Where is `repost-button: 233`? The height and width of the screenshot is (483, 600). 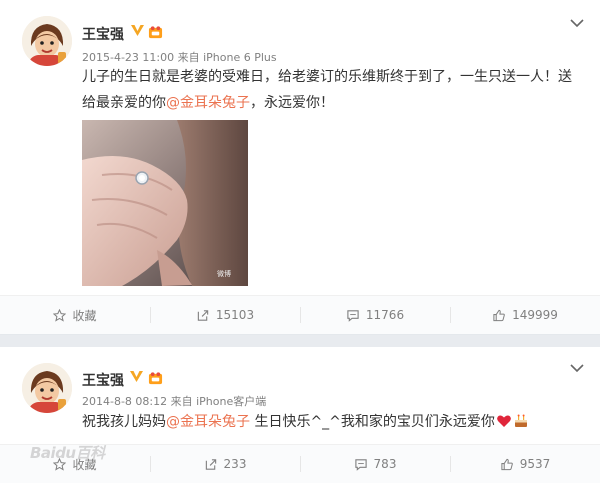 repost-button: 233 is located at coordinates (225, 464).